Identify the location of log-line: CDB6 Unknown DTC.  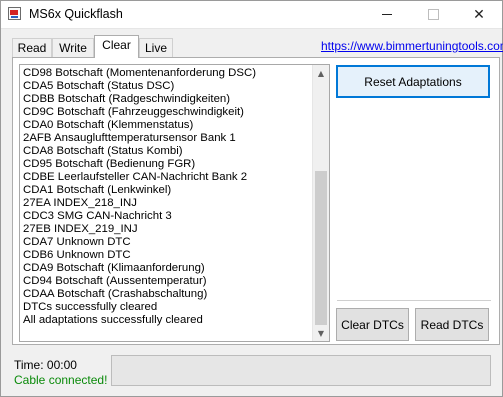
(77, 255).